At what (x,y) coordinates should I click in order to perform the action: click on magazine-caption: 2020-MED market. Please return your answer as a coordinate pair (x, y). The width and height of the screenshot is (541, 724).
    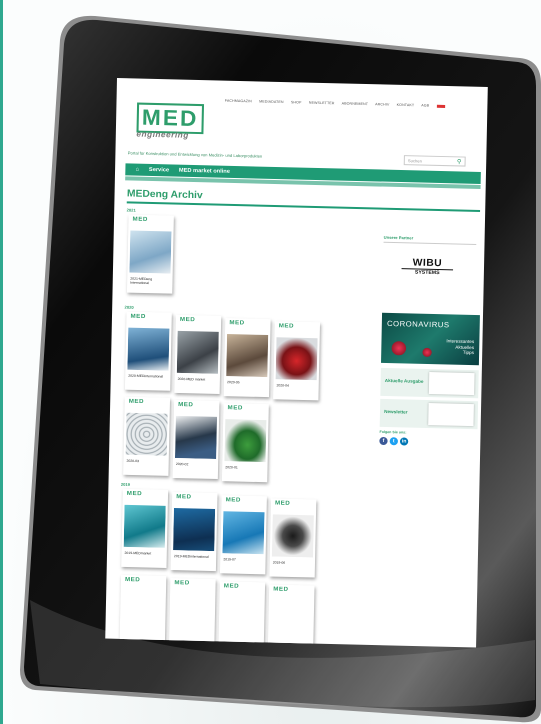
    Looking at the image, I should click on (191, 379).